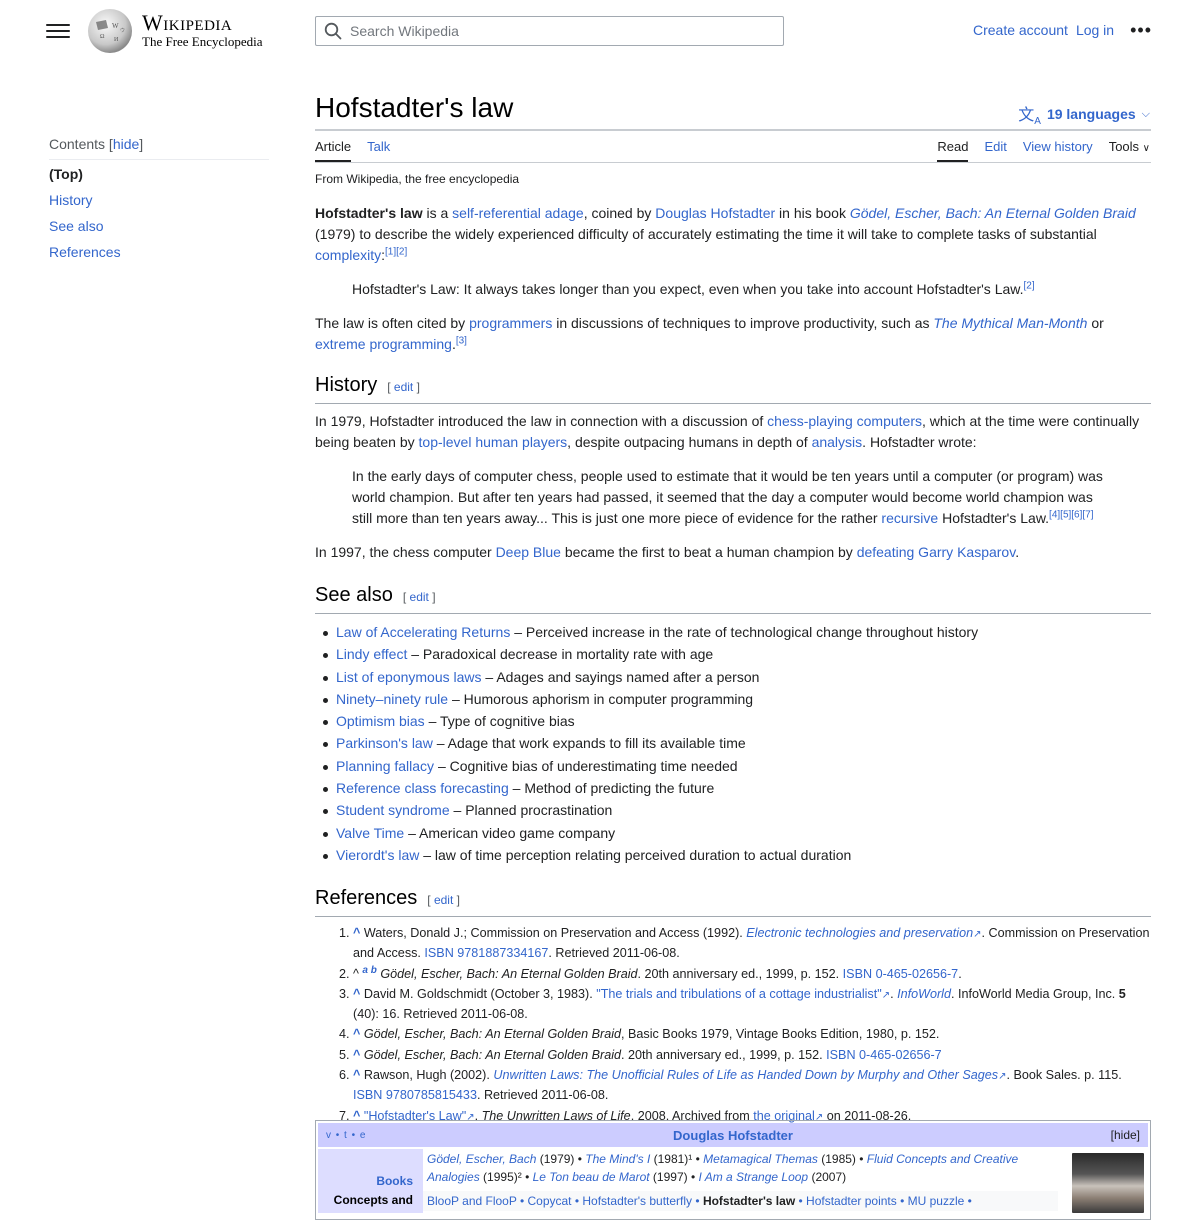  What do you see at coordinates (481, 1159) in the screenshot?
I see `book-link: Gödel, Escher, Bach` at bounding box center [481, 1159].